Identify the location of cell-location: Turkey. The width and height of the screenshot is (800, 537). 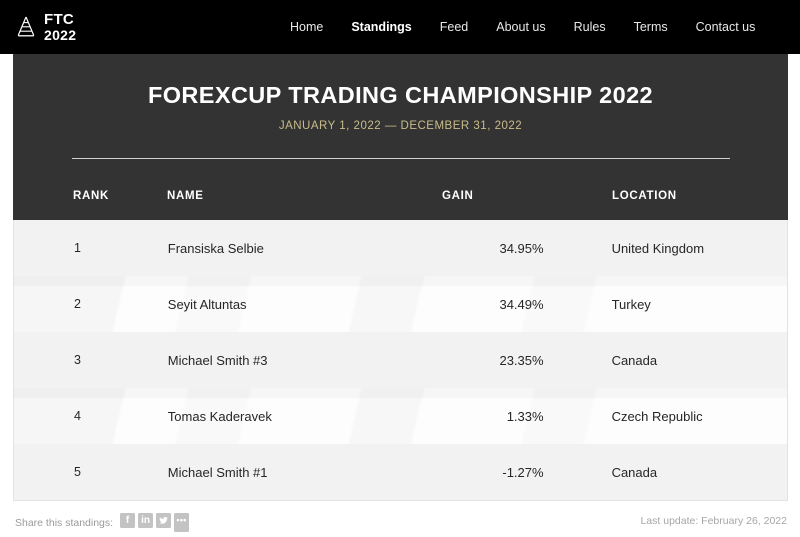
(631, 304).